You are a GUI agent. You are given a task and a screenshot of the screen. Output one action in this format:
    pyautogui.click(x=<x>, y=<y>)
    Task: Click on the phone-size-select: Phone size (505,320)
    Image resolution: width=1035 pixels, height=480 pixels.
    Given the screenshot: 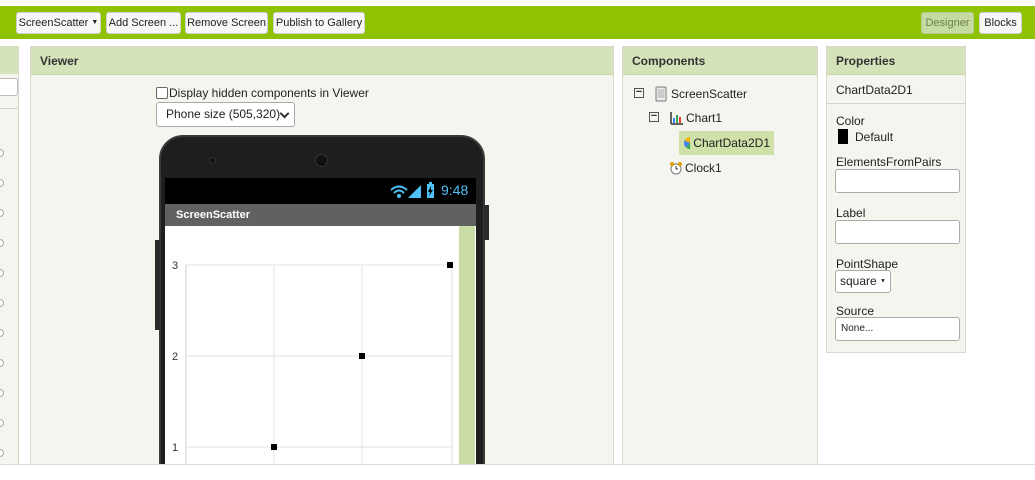 What is the action you would take?
    pyautogui.click(x=225, y=114)
    